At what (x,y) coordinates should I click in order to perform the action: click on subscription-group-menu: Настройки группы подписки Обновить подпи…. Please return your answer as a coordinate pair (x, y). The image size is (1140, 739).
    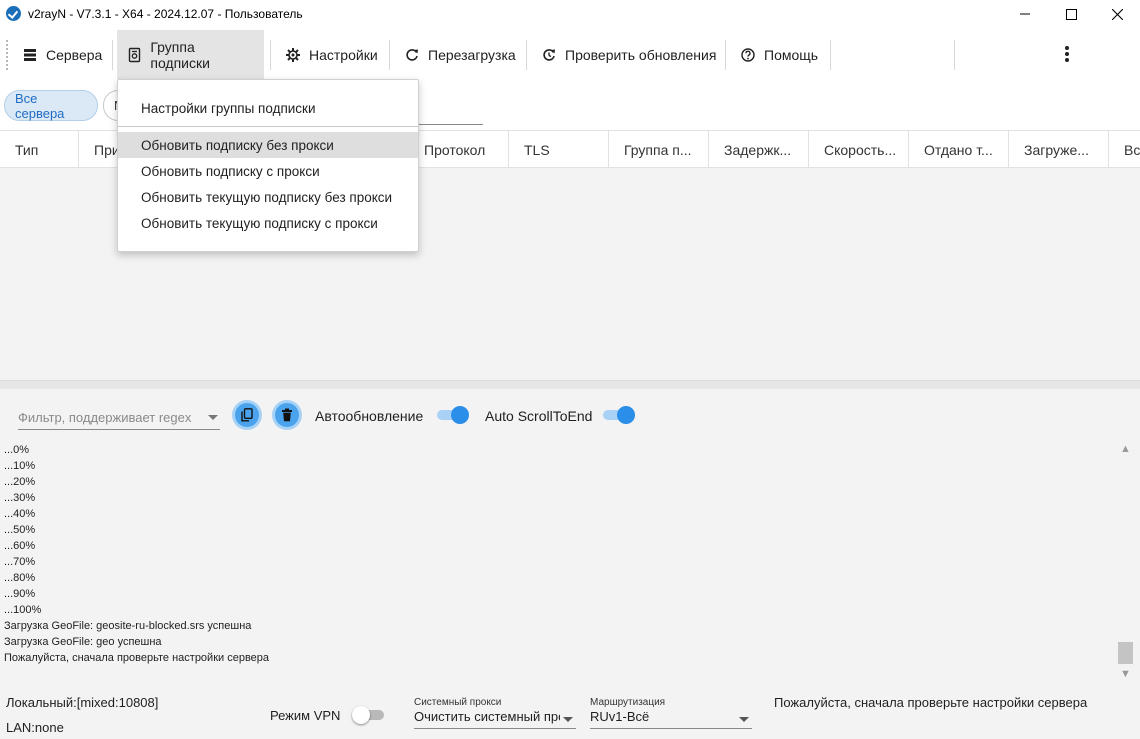
    Looking at the image, I should click on (268, 165).